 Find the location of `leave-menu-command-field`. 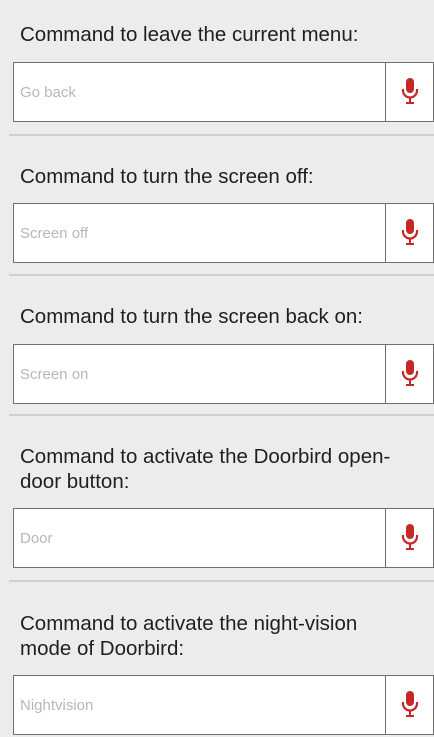

leave-menu-command-field is located at coordinates (223, 92).